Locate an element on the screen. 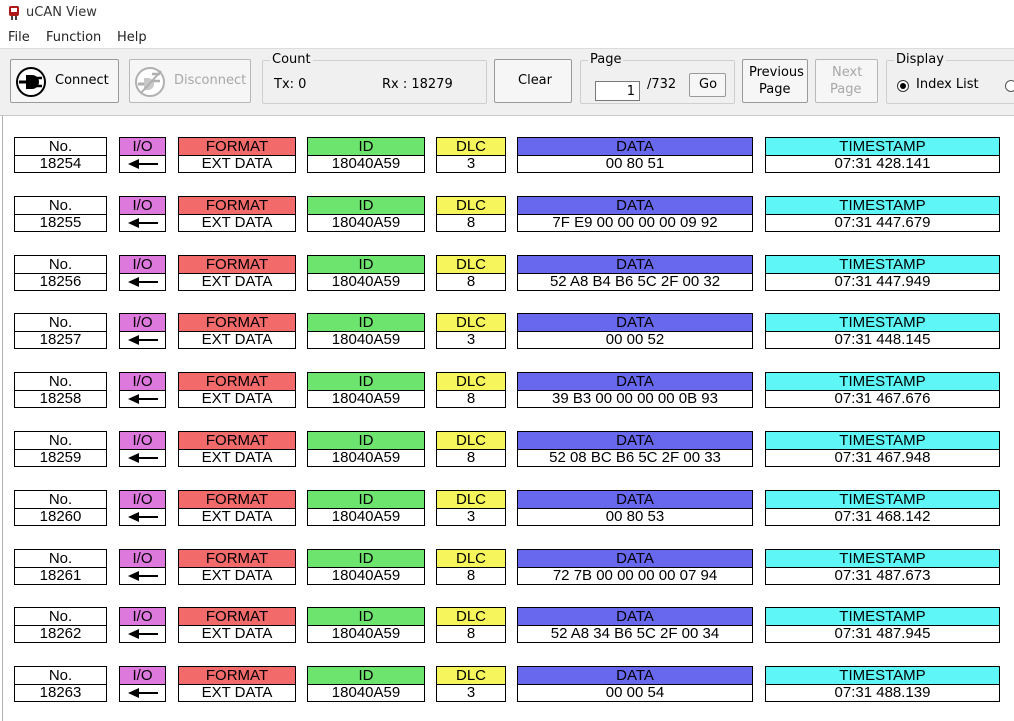  data-cell: DATA 7F E9 00 00 00 00 09 92 is located at coordinates (635, 213).